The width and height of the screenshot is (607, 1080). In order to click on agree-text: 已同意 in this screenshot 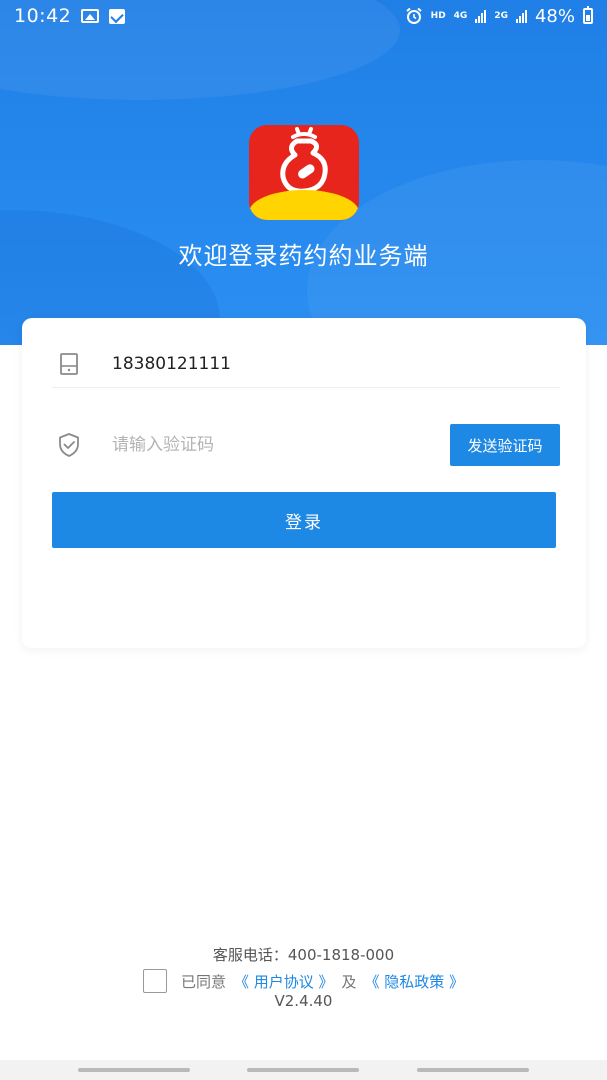, I will do `click(203, 981)`.